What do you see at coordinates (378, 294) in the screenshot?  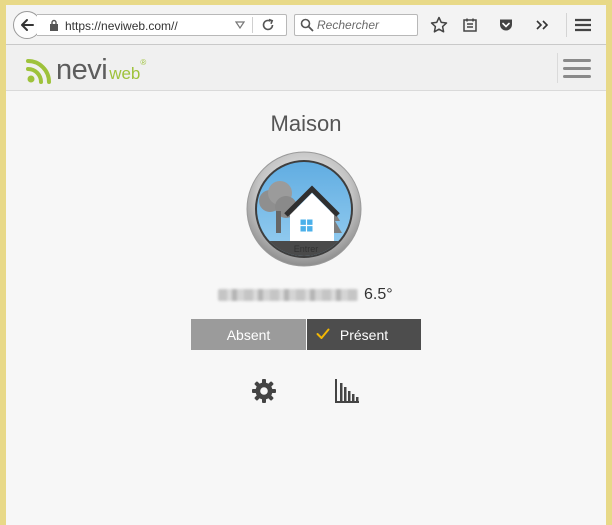 I see `temperature-value: 6.5°` at bounding box center [378, 294].